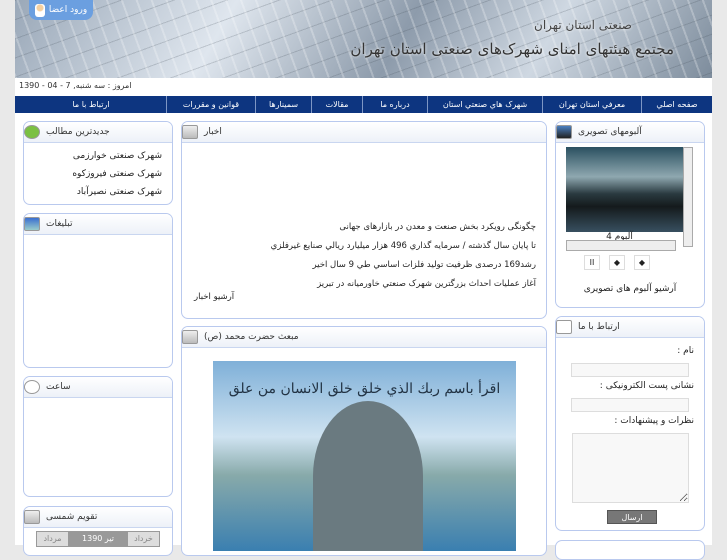 Image resolution: width=727 pixels, height=560 pixels. Describe the element at coordinates (214, 297) in the screenshot. I see `news-archive-link: آرشيو اخبار` at that location.